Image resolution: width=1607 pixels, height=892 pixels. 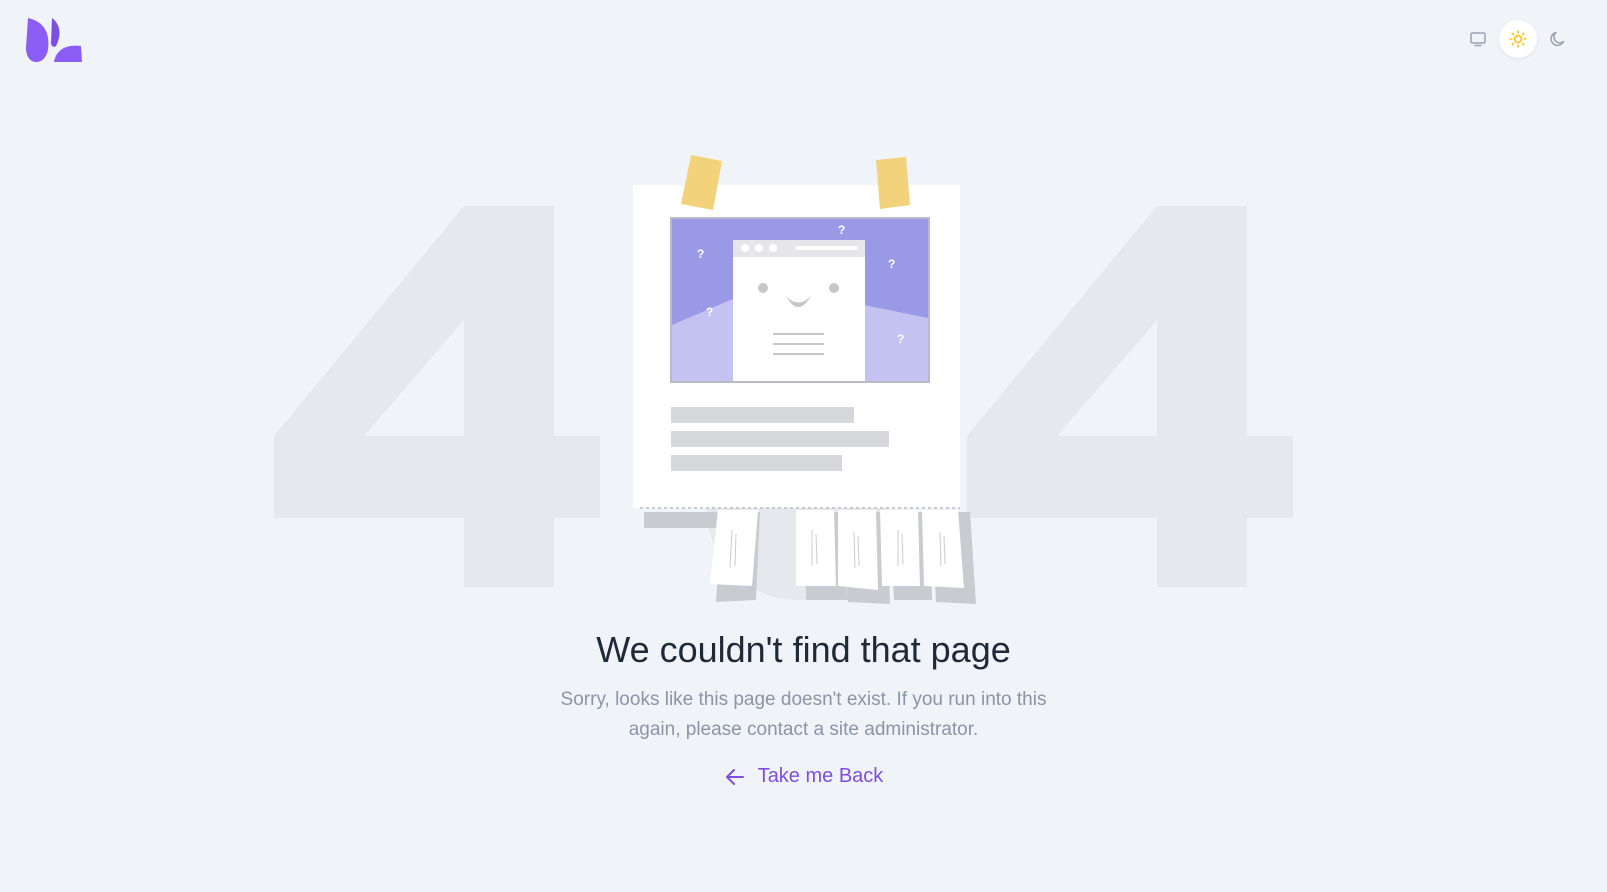 I want to click on background-digit-4-right, so click(x=1130, y=396).